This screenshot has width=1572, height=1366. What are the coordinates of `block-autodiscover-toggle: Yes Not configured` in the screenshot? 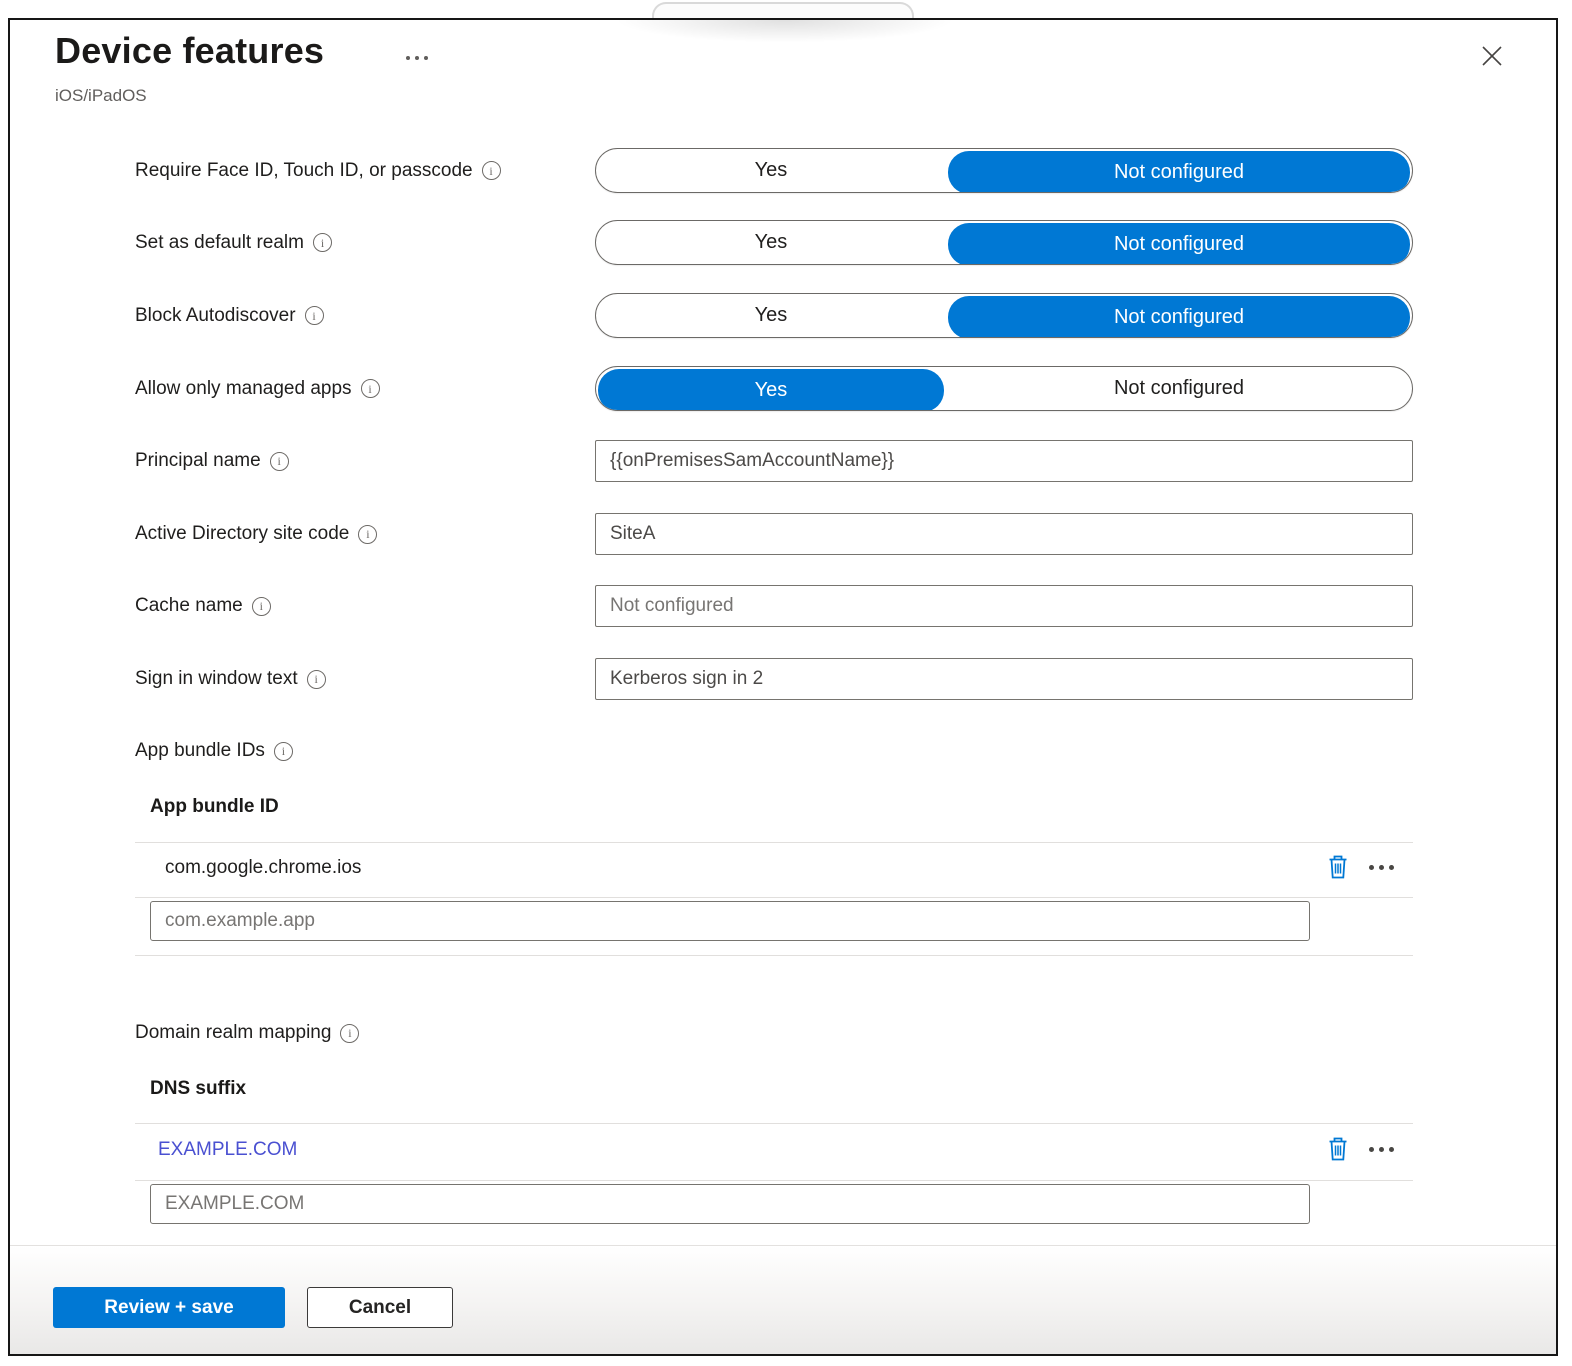 It's located at (1004, 315).